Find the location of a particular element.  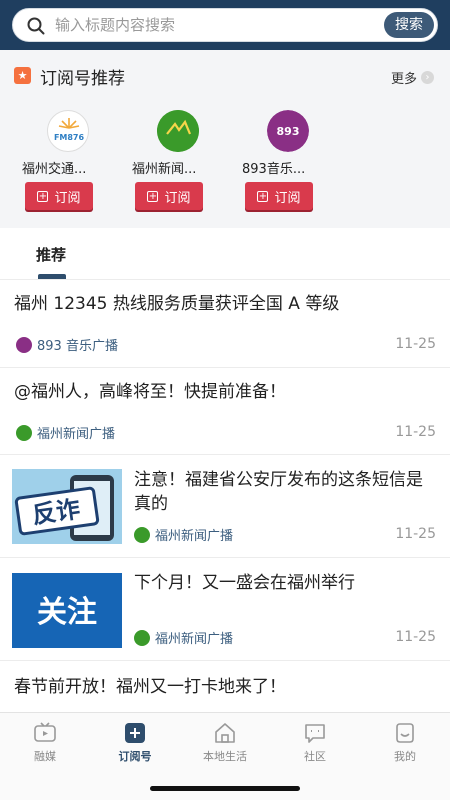

channel-logo-news is located at coordinates (178, 131).